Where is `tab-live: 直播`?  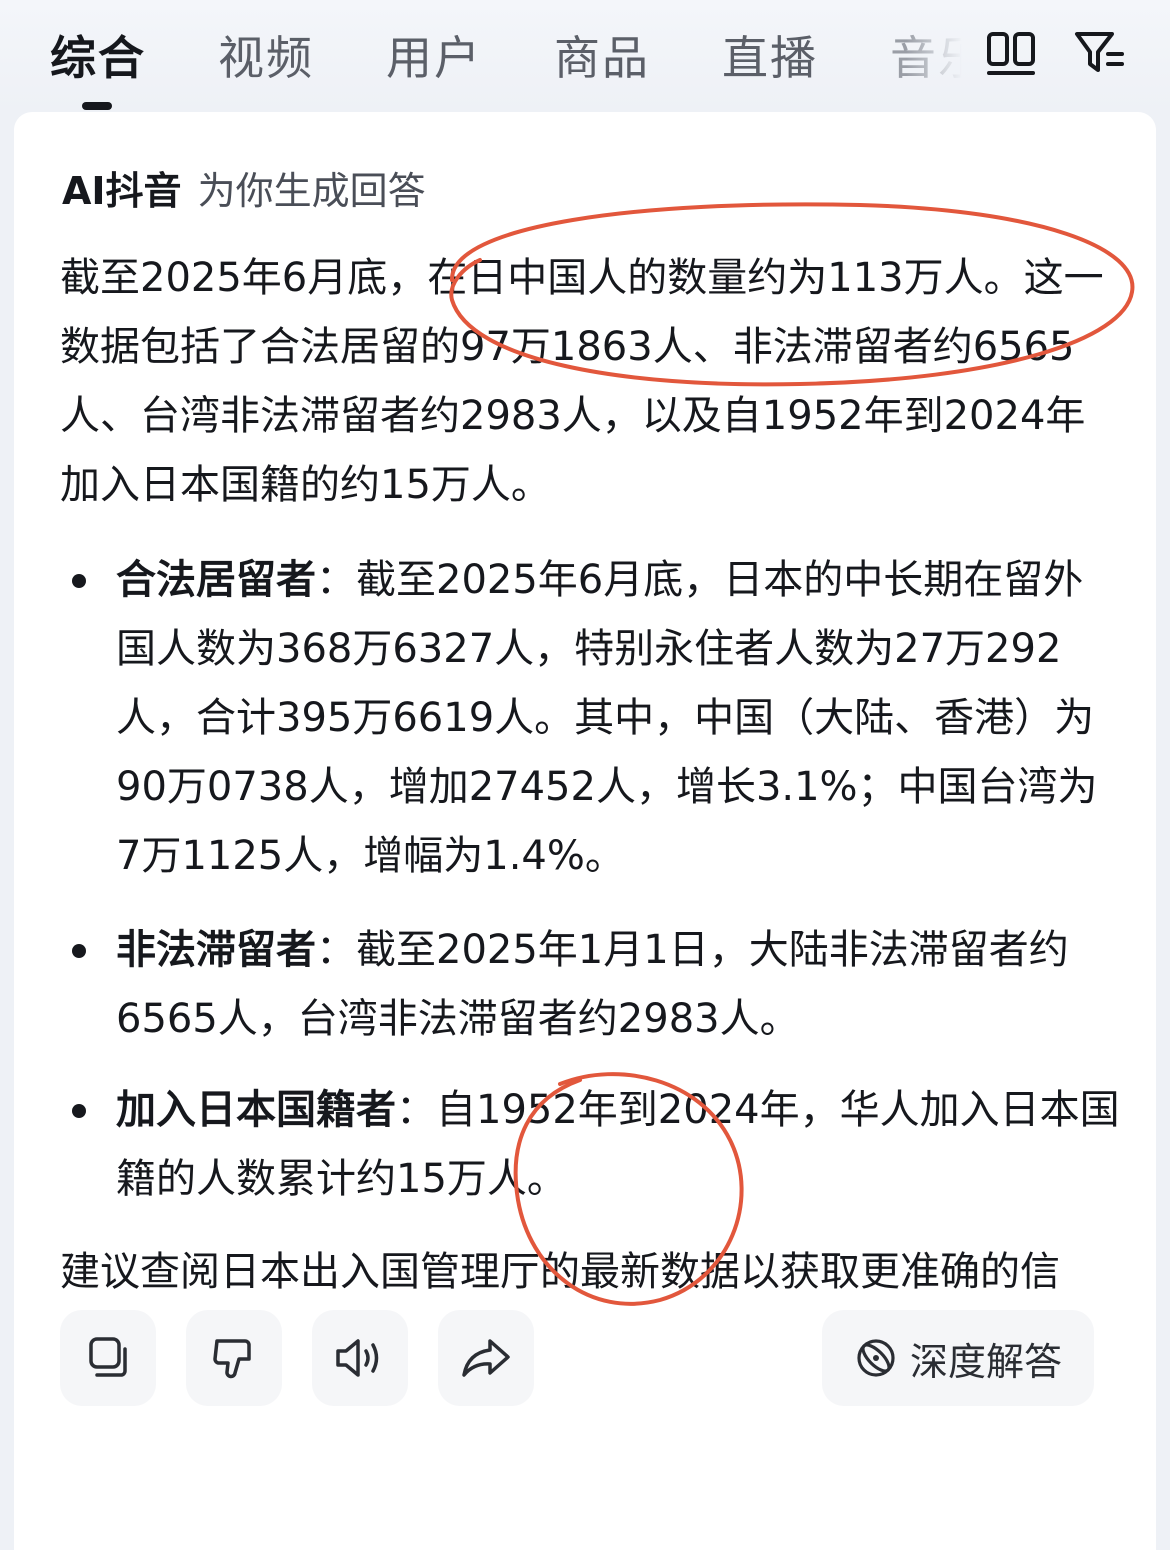
tab-live: 直播 is located at coordinates (770, 55).